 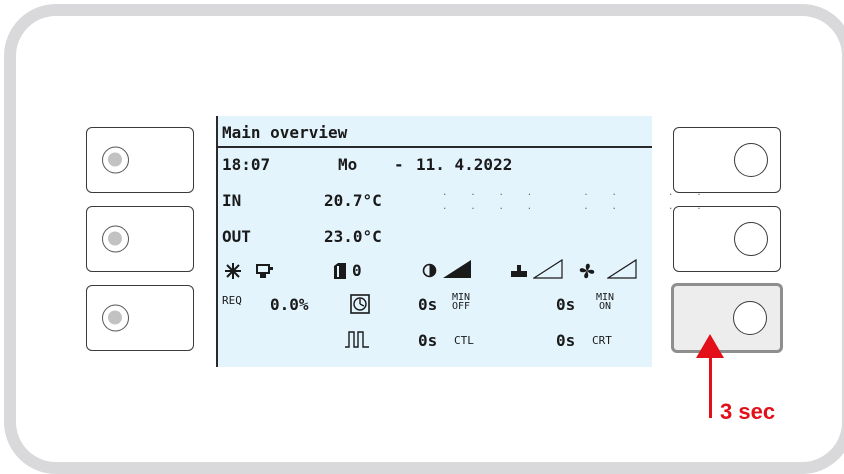 What do you see at coordinates (566, 304) in the screenshot?
I see `min-on-time: 0s` at bounding box center [566, 304].